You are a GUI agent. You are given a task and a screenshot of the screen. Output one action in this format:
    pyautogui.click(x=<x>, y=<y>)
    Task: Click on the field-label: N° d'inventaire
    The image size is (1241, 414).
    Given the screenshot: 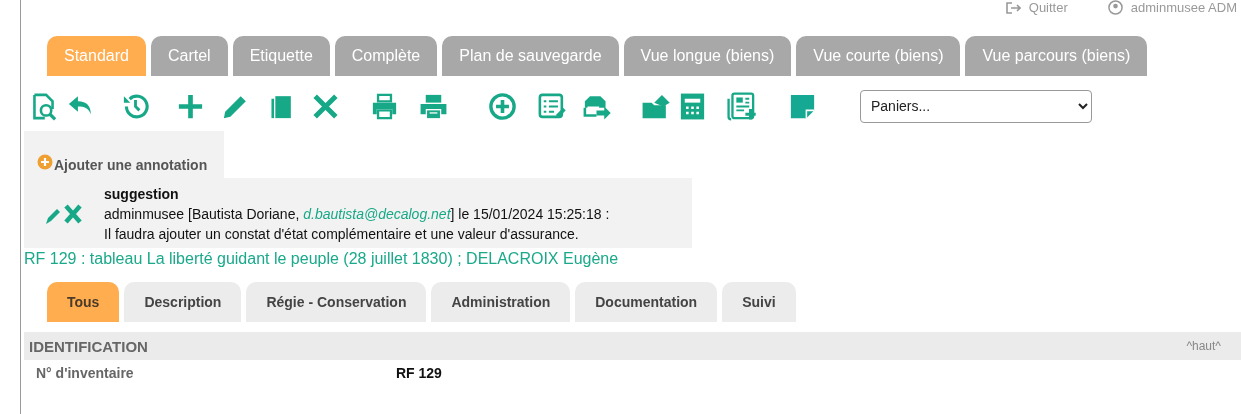 What is the action you would take?
    pyautogui.click(x=85, y=373)
    